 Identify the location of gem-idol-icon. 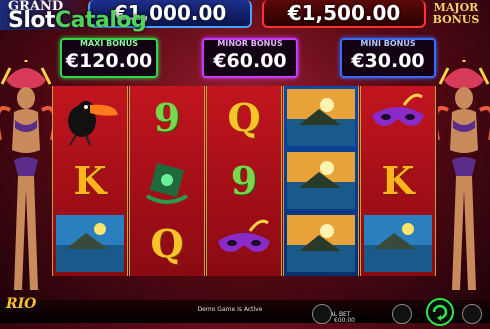
(167, 183).